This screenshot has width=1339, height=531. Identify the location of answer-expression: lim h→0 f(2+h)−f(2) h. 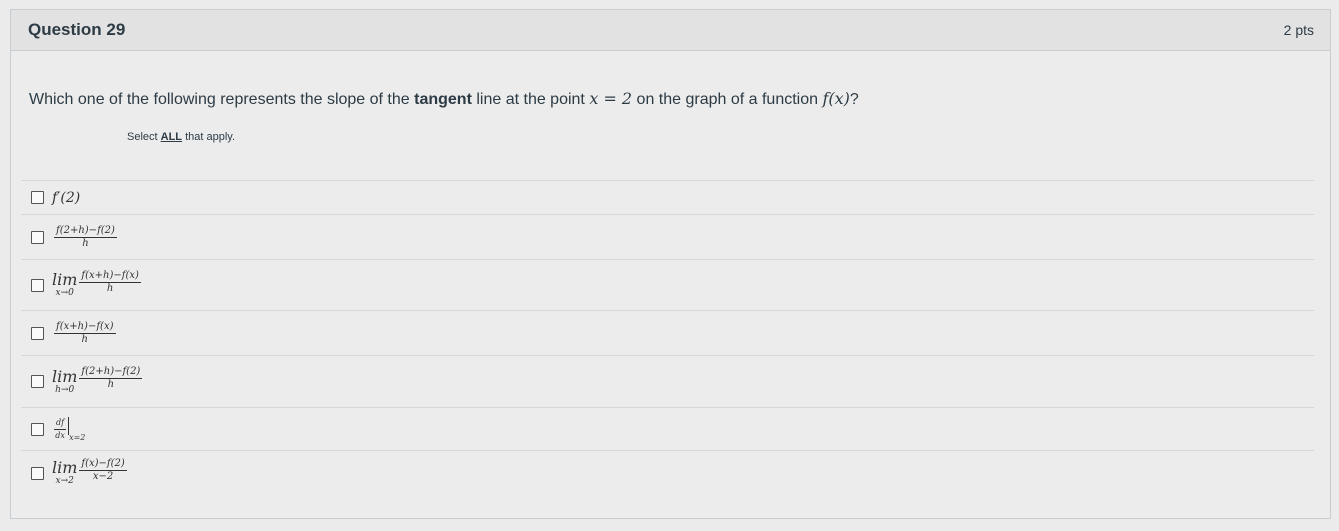
(97, 380).